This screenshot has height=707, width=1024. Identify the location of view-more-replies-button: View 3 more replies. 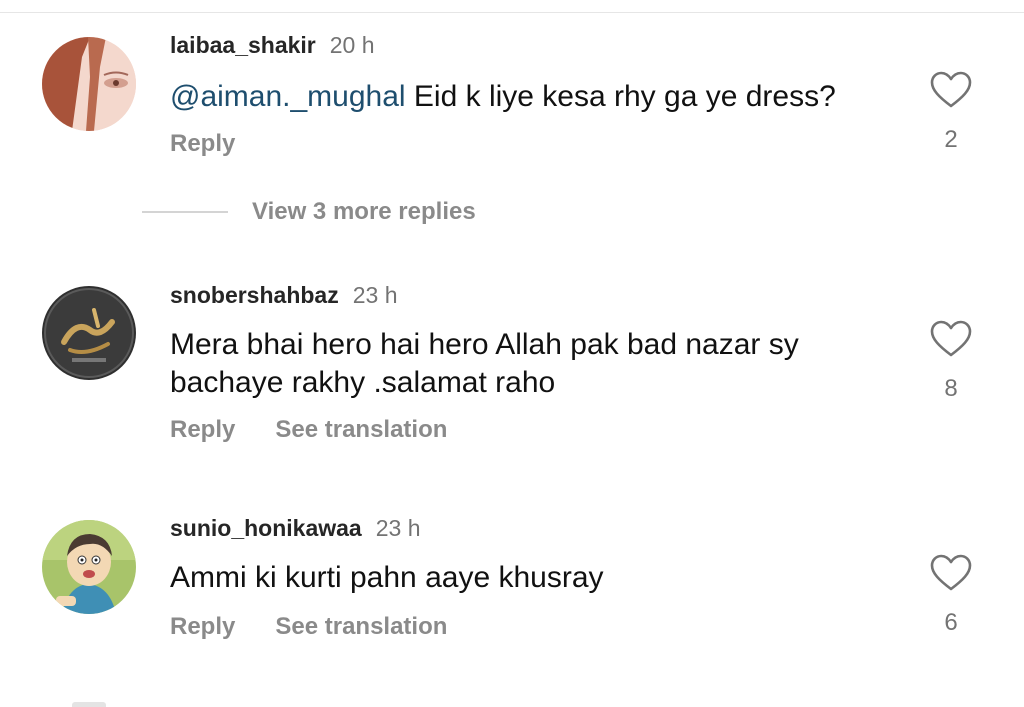
(309, 212).